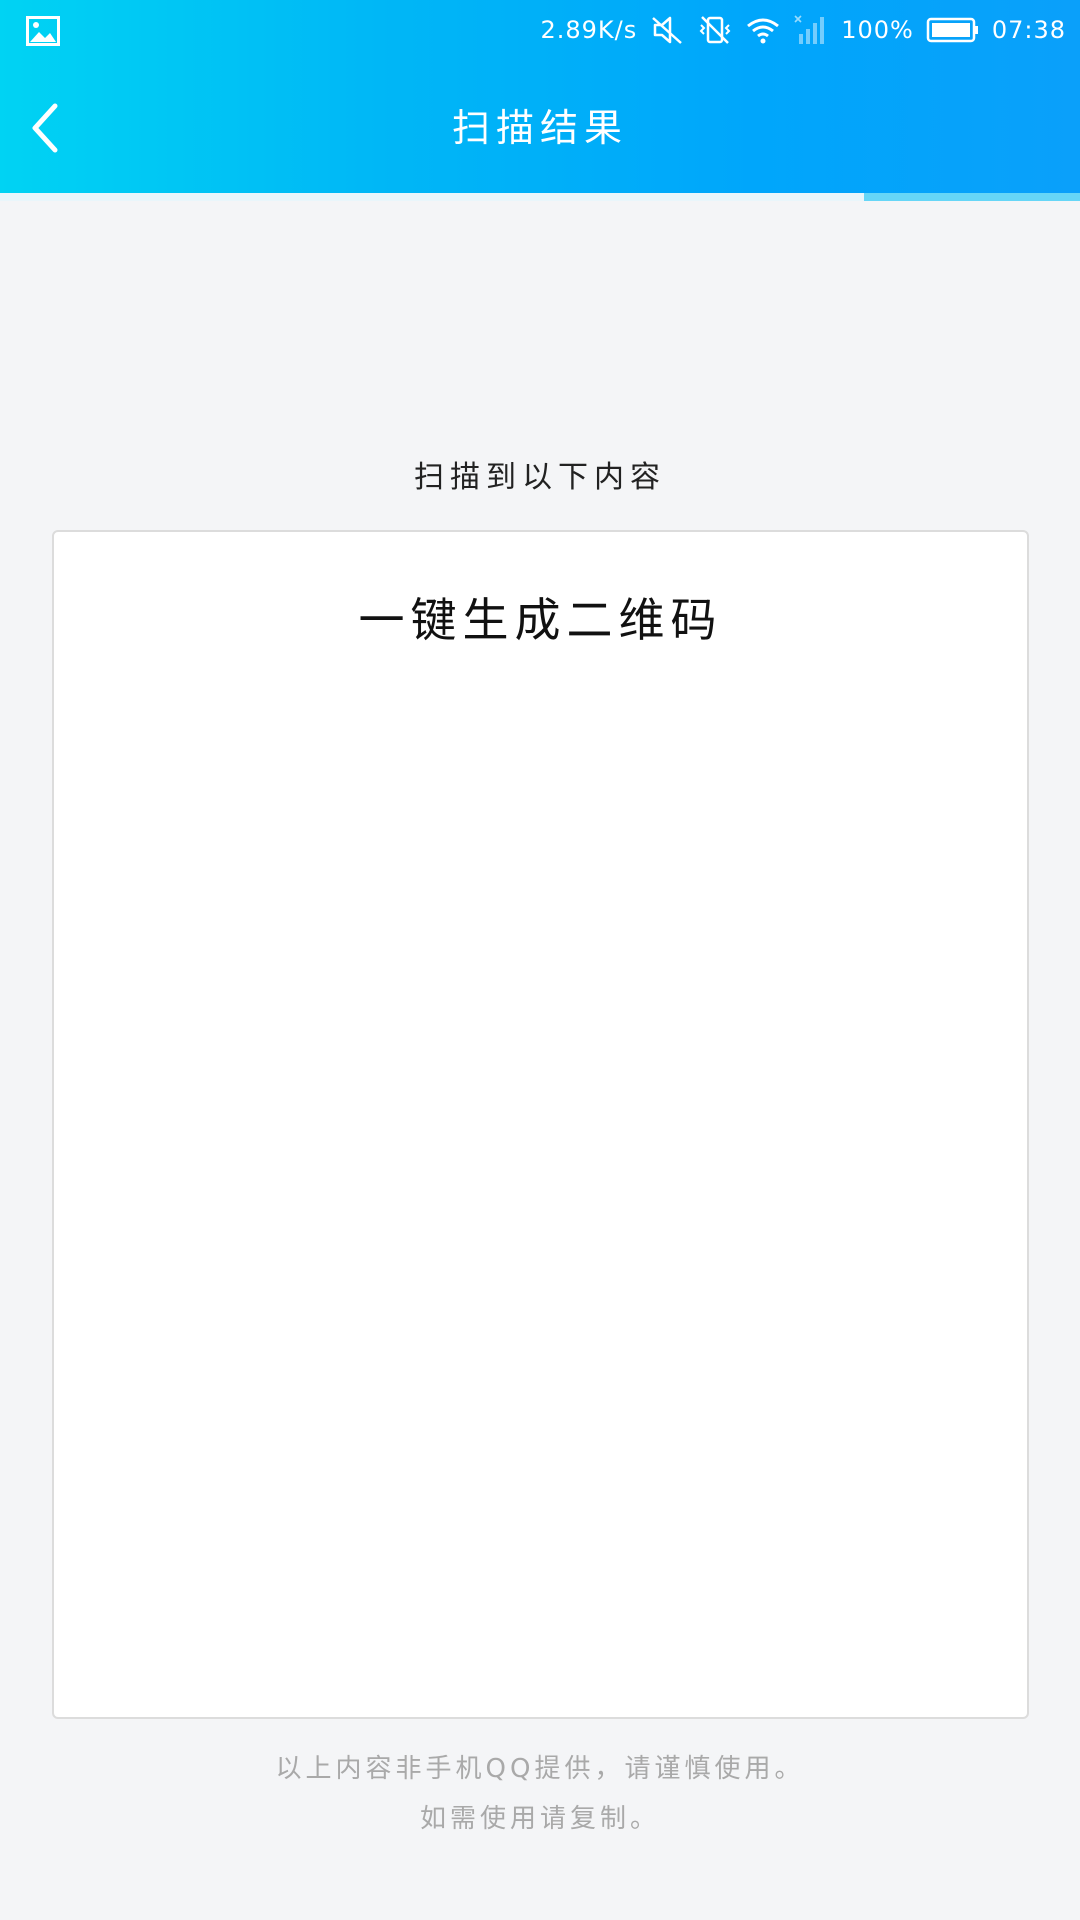 The height and width of the screenshot is (1920, 1080). Describe the element at coordinates (763, 30) in the screenshot. I see `wifi-icon` at that location.